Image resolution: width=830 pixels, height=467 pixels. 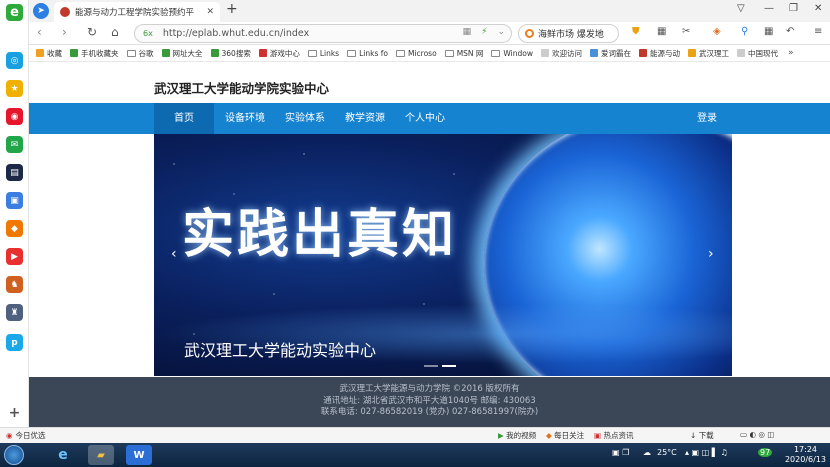 What do you see at coordinates (100, 53) in the screenshot?
I see `bookmark-label: 手机收藏夹` at bounding box center [100, 53].